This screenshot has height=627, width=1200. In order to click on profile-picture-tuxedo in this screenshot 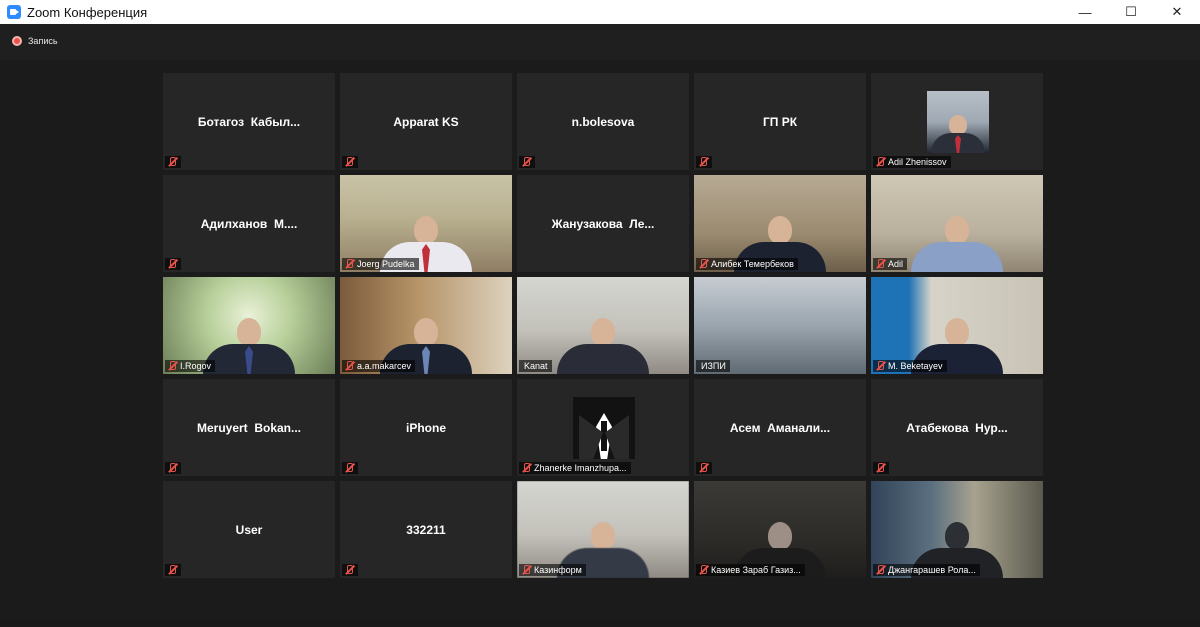, I will do `click(604, 428)`.